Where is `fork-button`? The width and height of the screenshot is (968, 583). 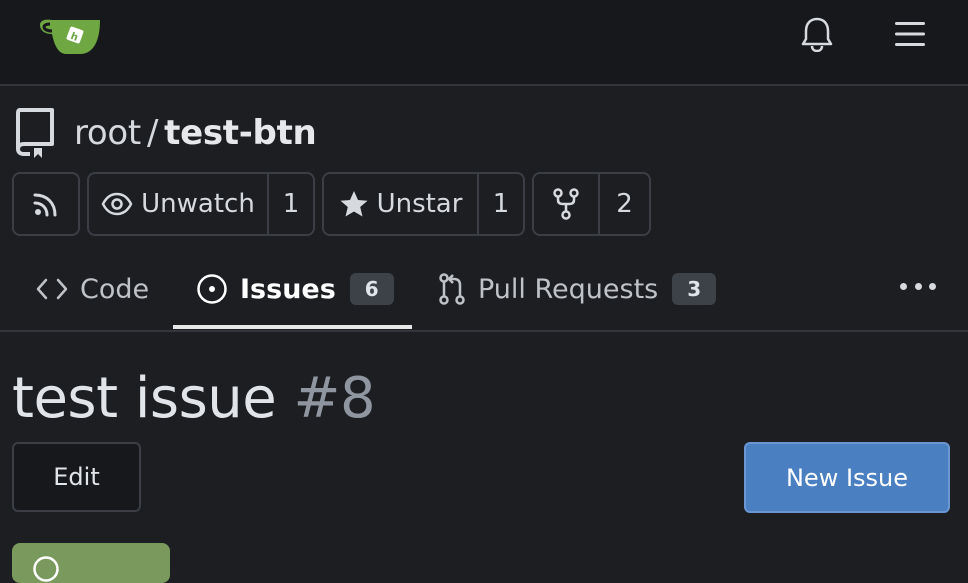
fork-button is located at coordinates (566, 204).